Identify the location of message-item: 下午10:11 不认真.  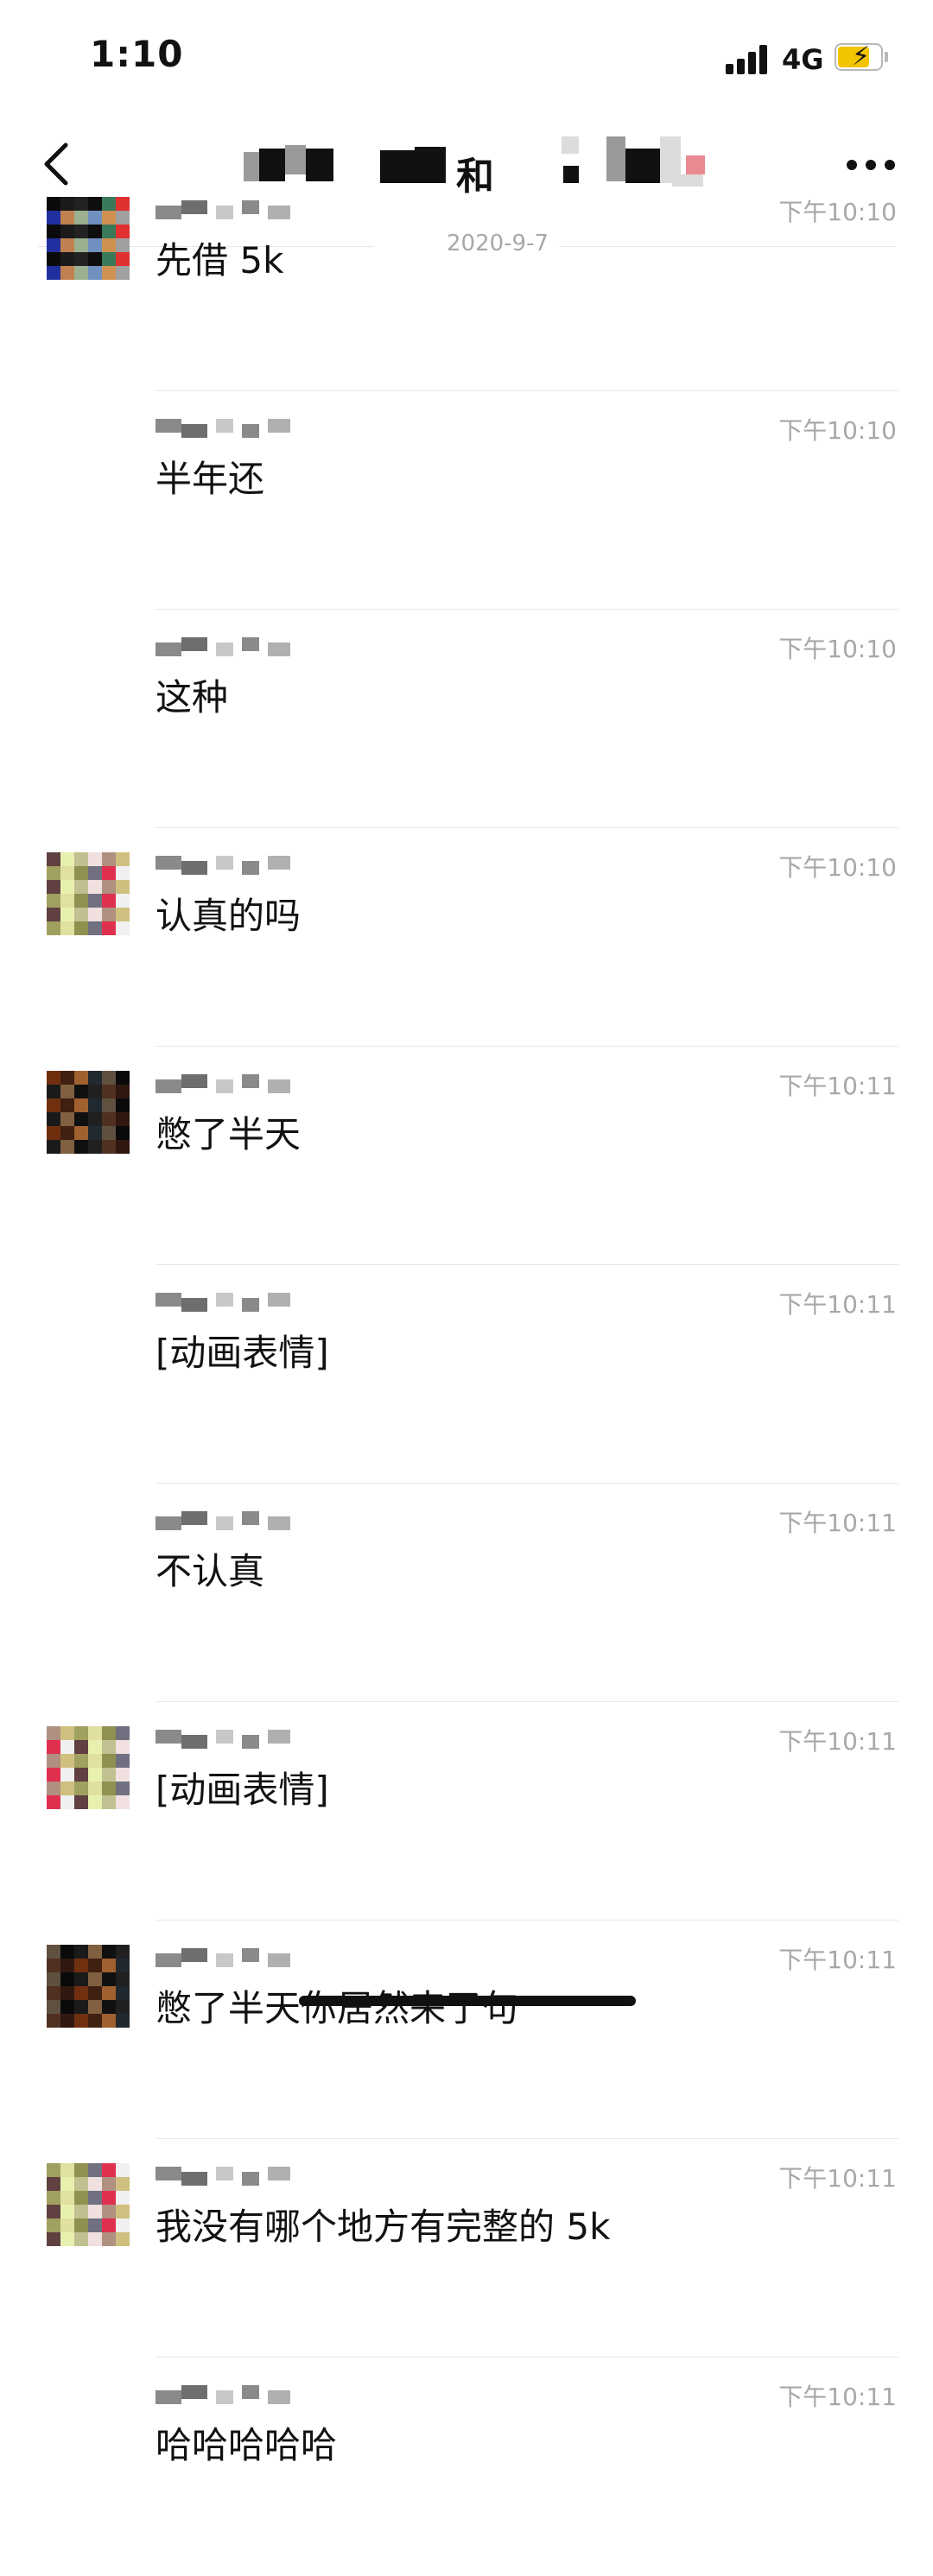
(466, 1593).